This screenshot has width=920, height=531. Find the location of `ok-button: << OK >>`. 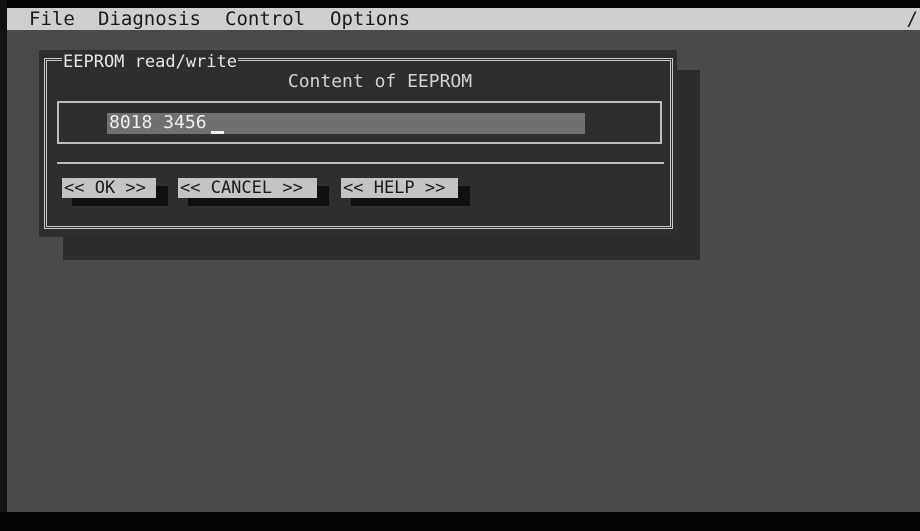

ok-button: << OK >> is located at coordinates (109, 188).